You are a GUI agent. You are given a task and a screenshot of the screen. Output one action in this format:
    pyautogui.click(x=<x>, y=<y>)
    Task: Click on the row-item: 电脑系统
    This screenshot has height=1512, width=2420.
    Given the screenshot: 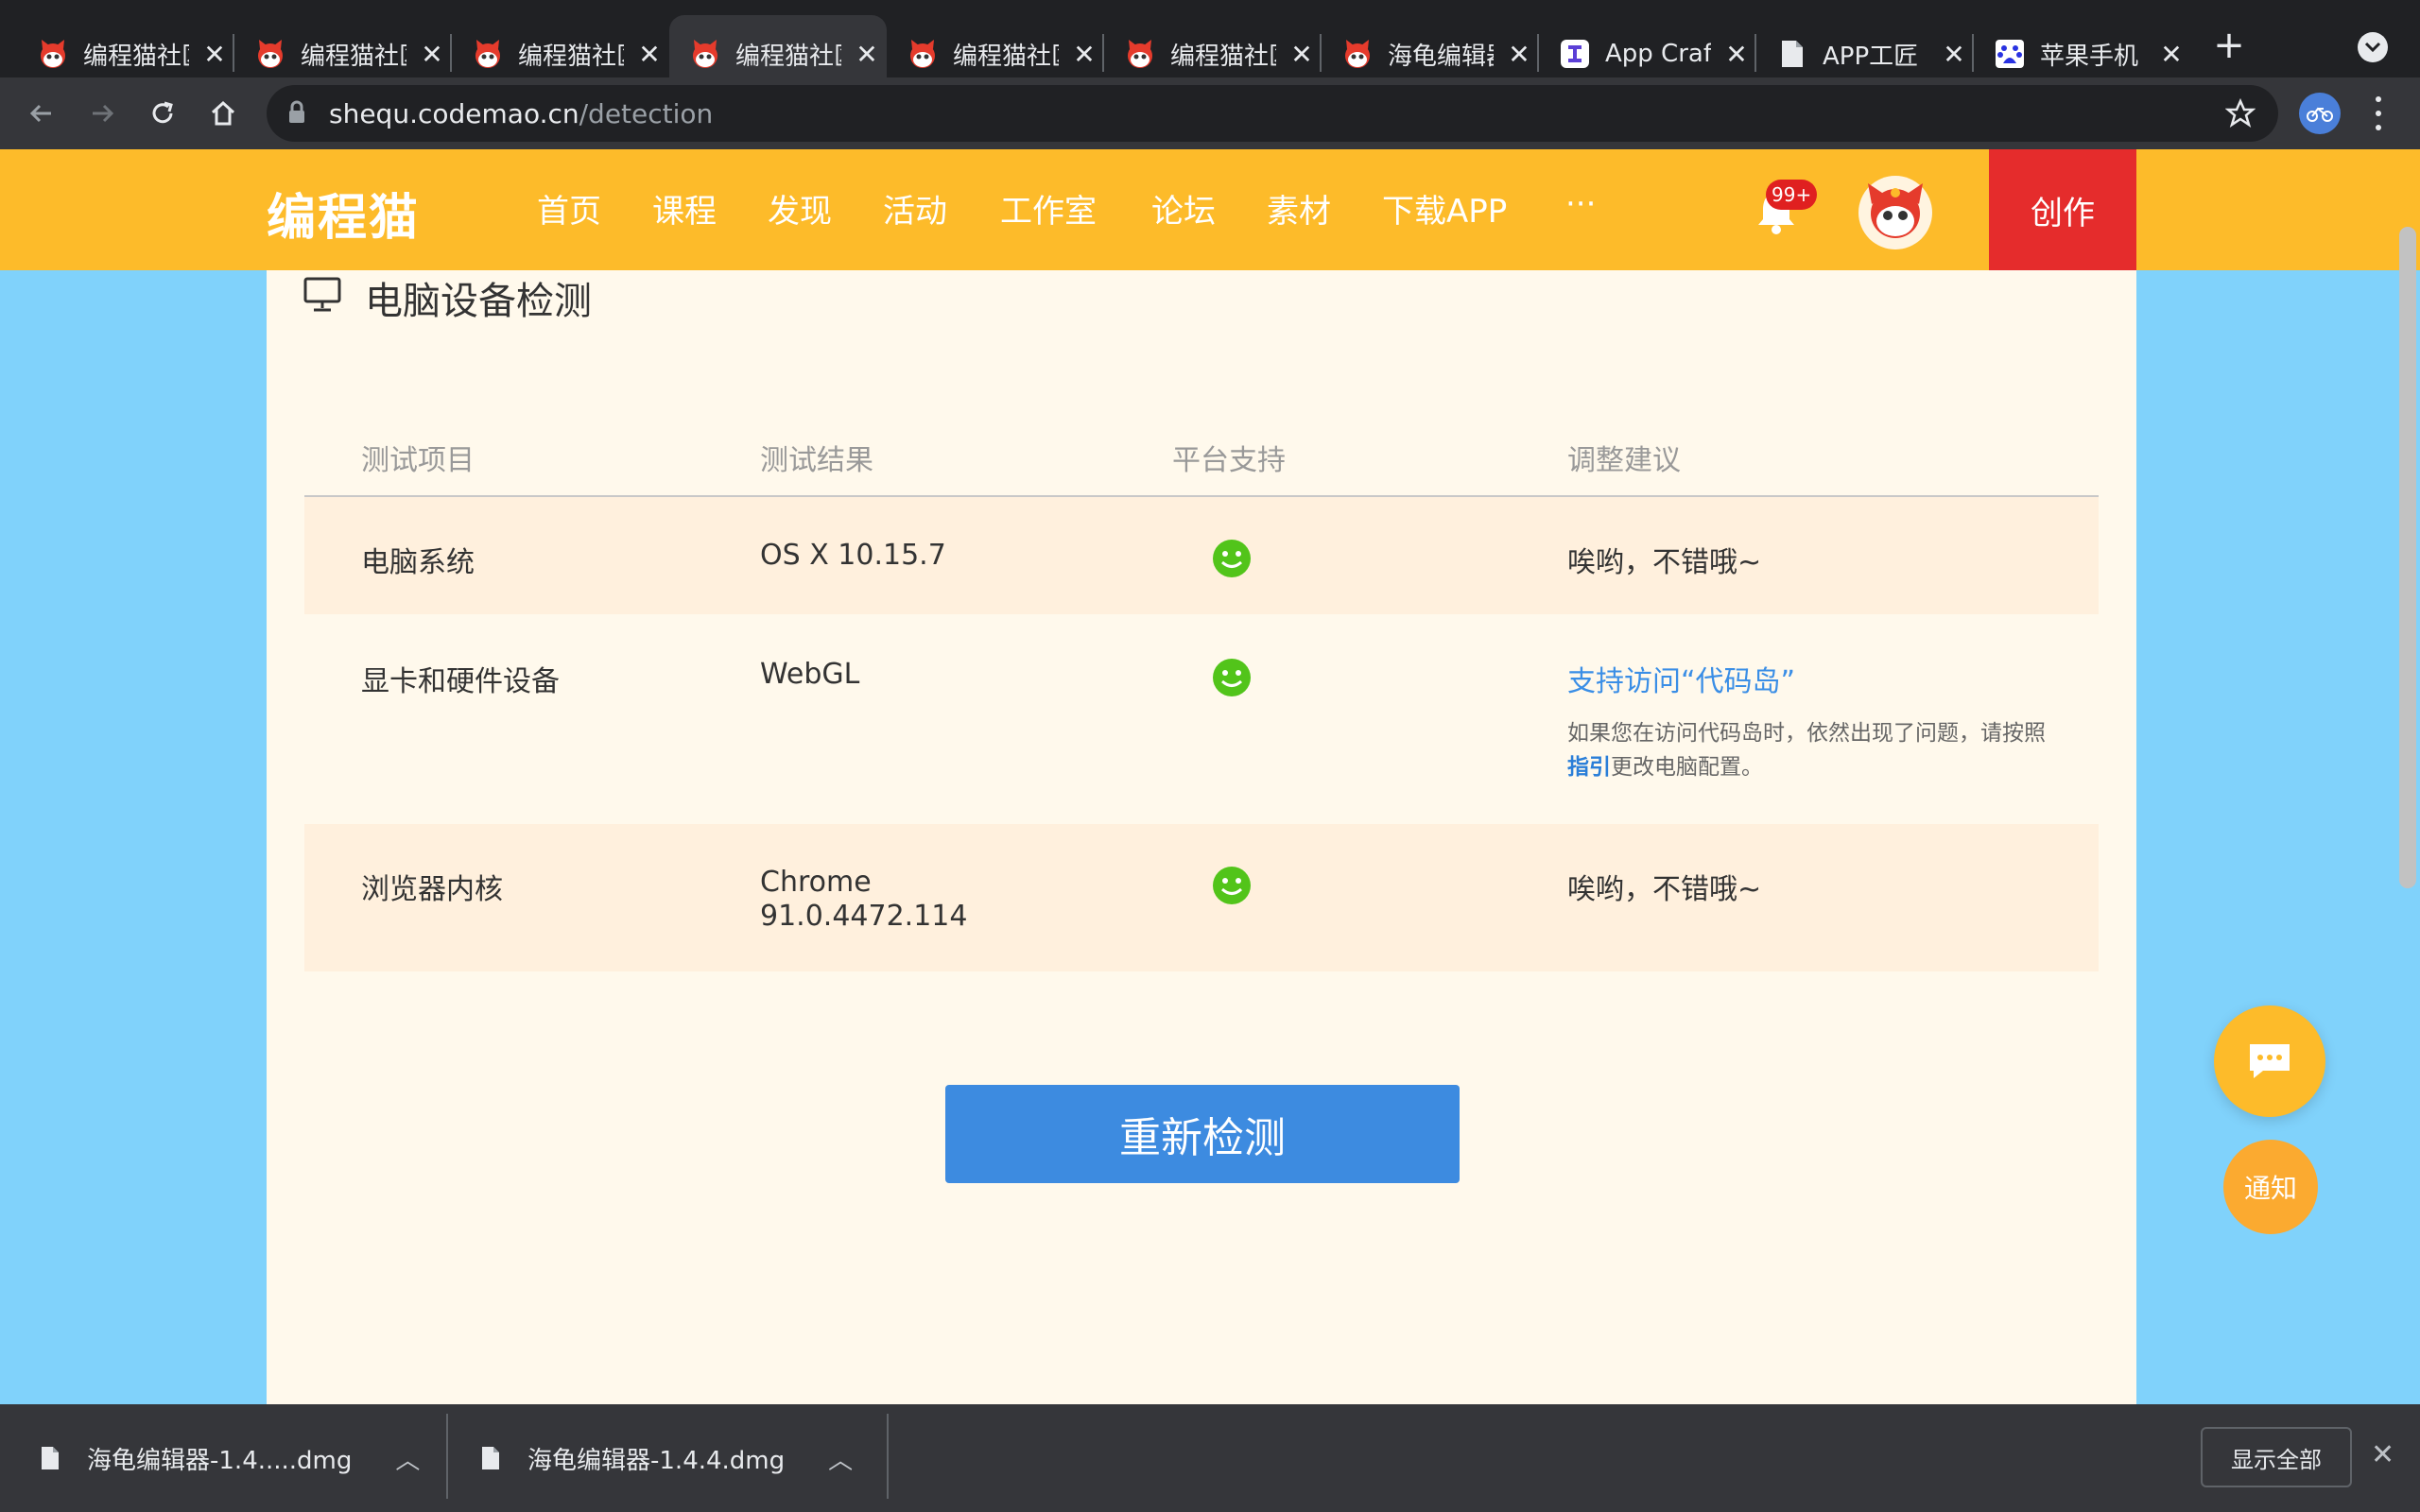 What is the action you would take?
    pyautogui.click(x=418, y=562)
    